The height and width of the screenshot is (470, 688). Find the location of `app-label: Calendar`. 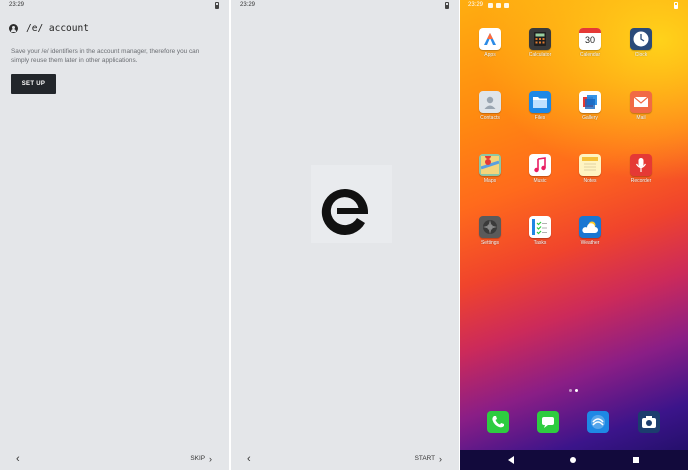

app-label: Calendar is located at coordinates (590, 55).